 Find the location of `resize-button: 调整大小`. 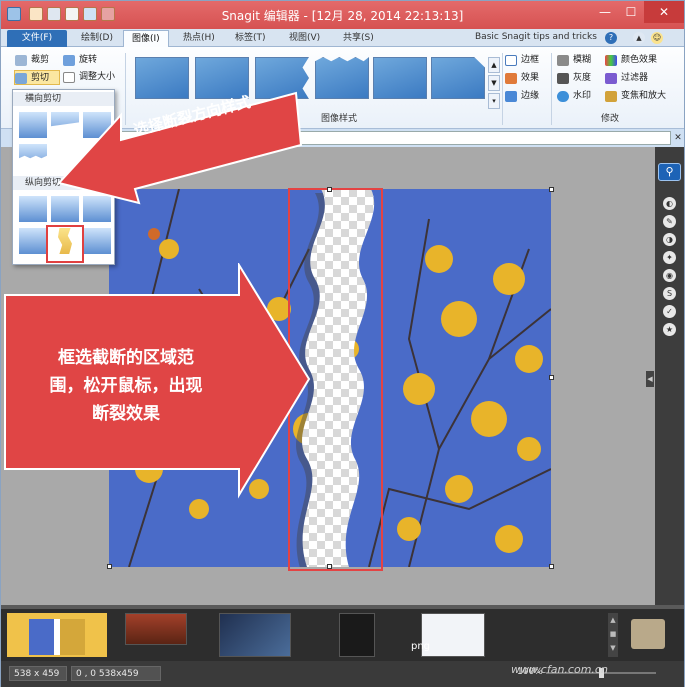

resize-button: 调整大小 is located at coordinates (93, 77).